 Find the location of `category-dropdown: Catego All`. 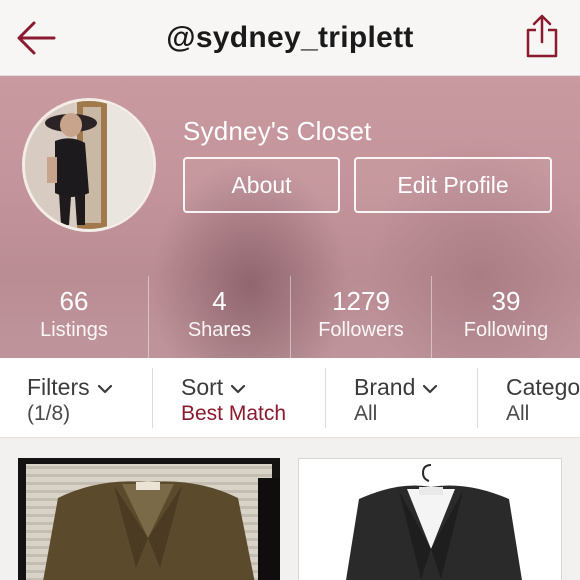

category-dropdown: Catego All is located at coordinates (529, 397).